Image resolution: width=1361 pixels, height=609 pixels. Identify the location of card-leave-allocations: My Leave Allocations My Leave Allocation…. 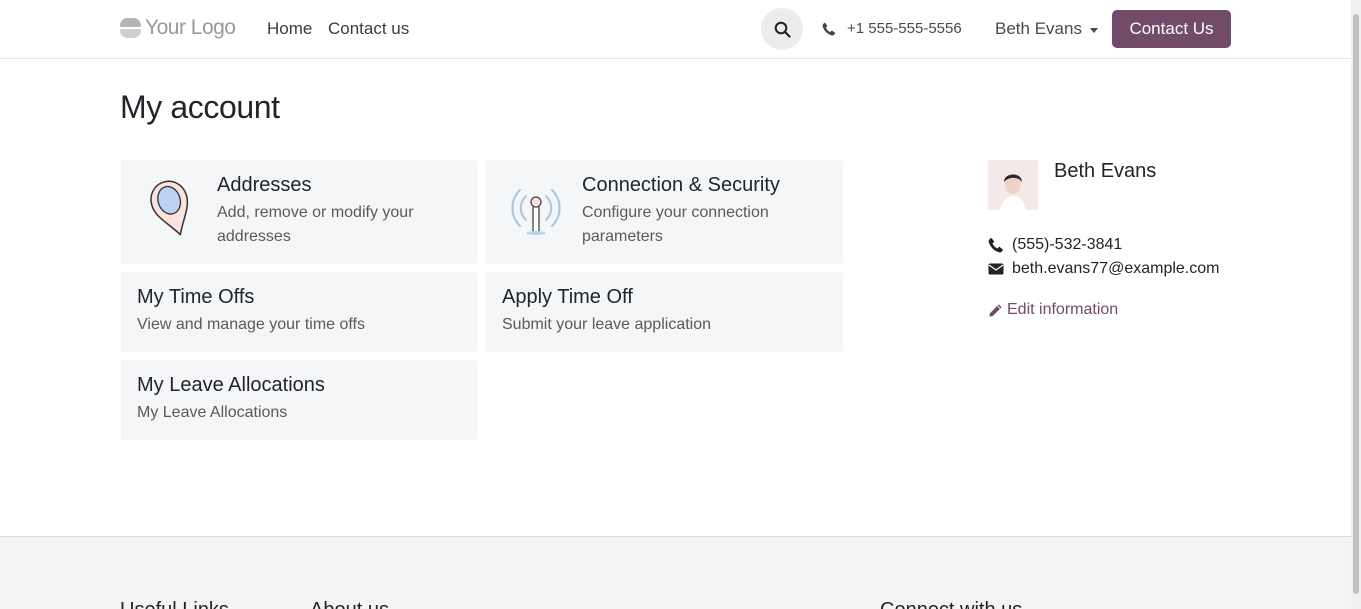
(299, 400).